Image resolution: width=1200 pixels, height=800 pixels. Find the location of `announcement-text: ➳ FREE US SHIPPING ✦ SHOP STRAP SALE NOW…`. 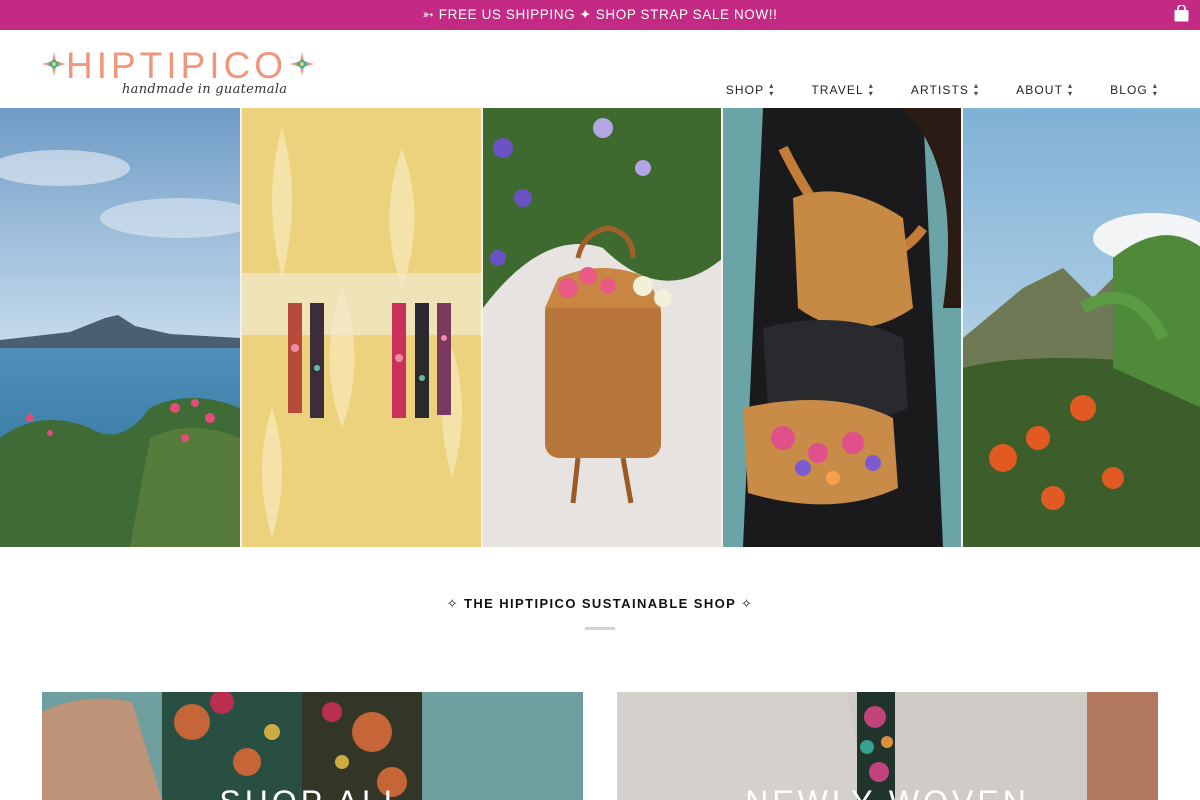

announcement-text: ➳ FREE US SHIPPING ✦ SHOP STRAP SALE NOW… is located at coordinates (600, 15).